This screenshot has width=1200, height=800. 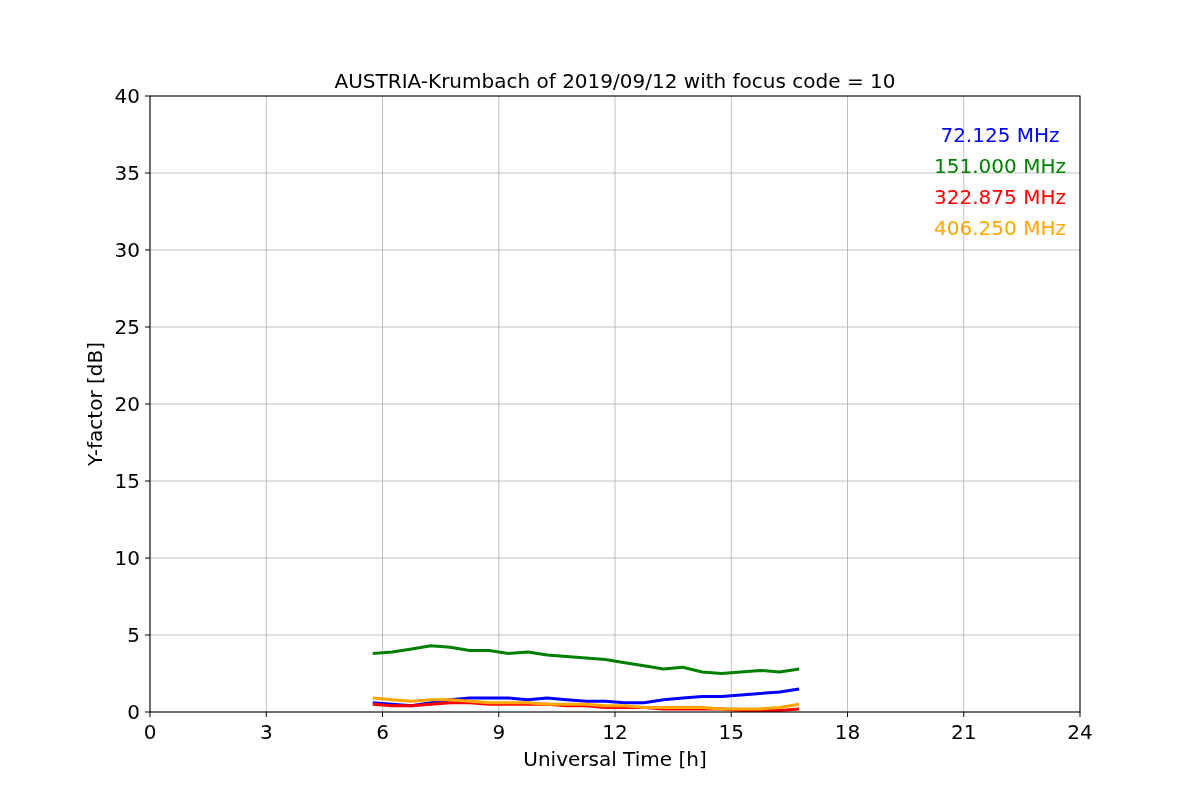 I want to click on x-tick-label: 6, so click(x=382, y=732).